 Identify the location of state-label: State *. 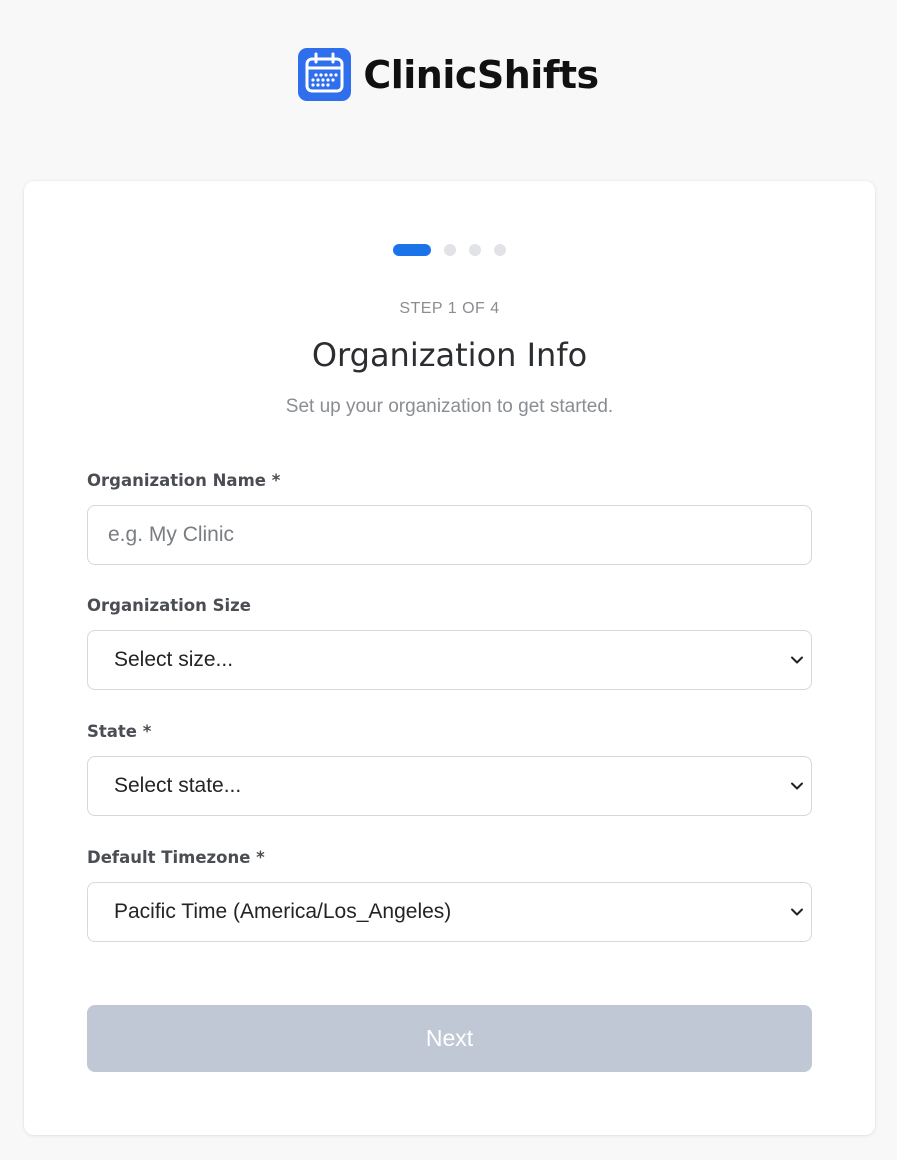
(119, 731).